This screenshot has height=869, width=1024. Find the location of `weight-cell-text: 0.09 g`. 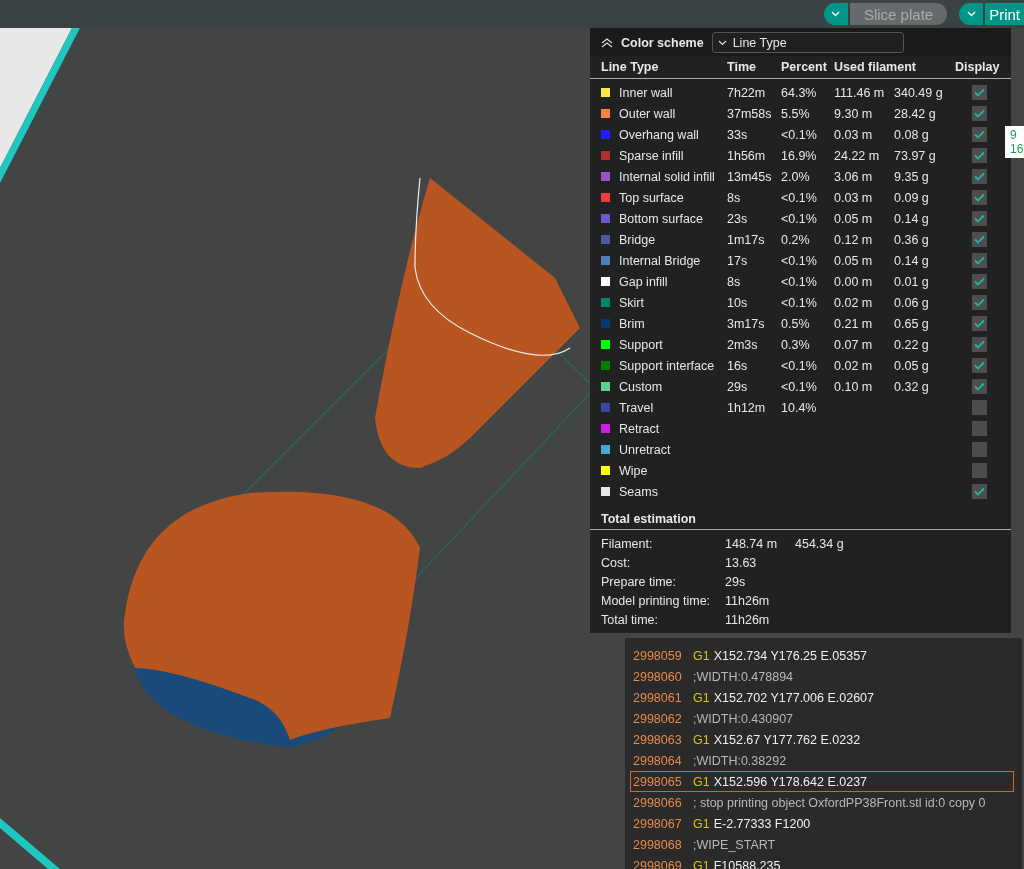

weight-cell-text: 0.09 g is located at coordinates (912, 197).